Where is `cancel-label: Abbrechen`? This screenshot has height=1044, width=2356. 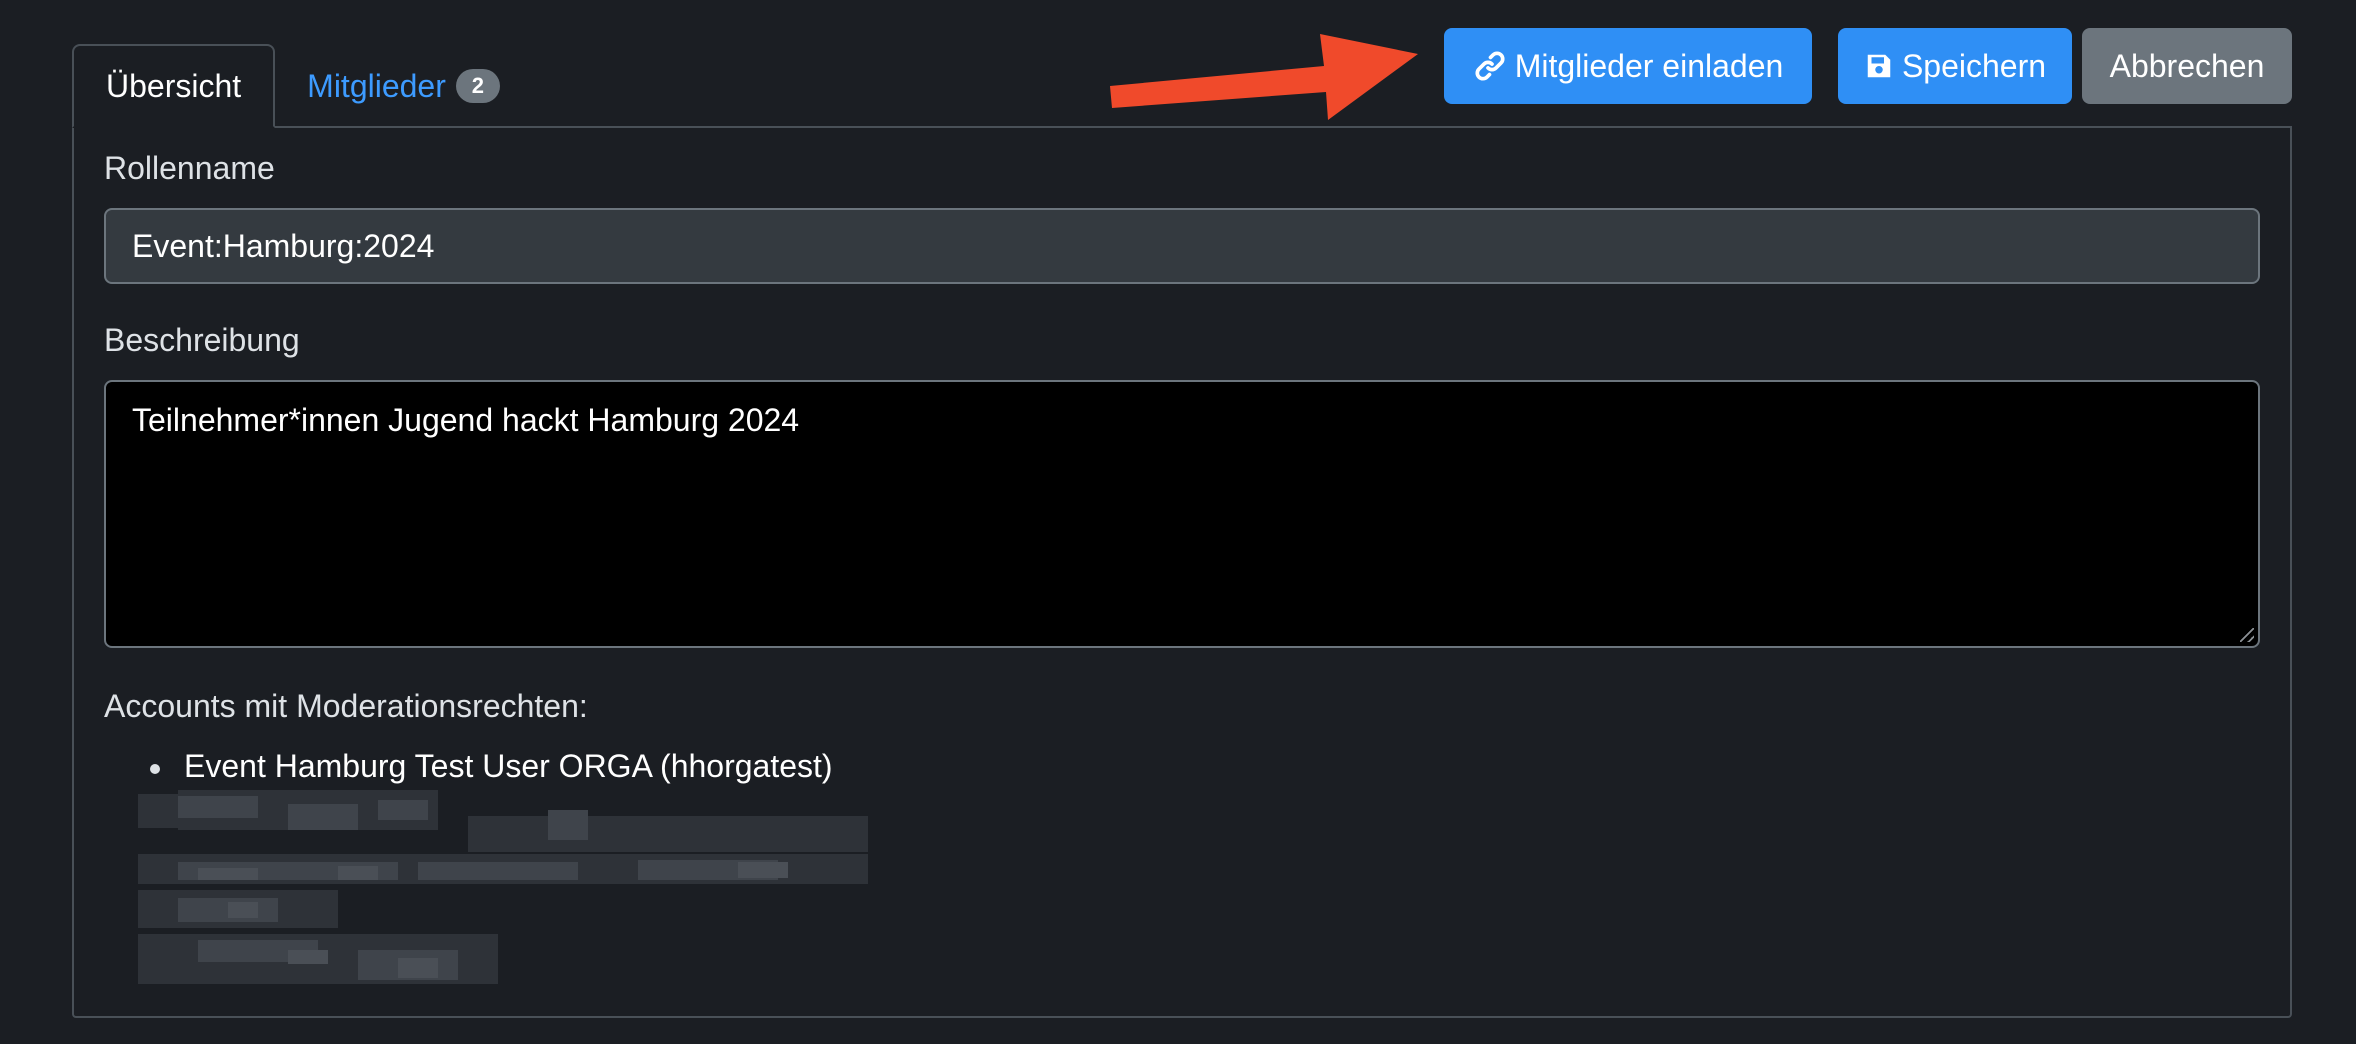 cancel-label: Abbrechen is located at coordinates (2187, 65).